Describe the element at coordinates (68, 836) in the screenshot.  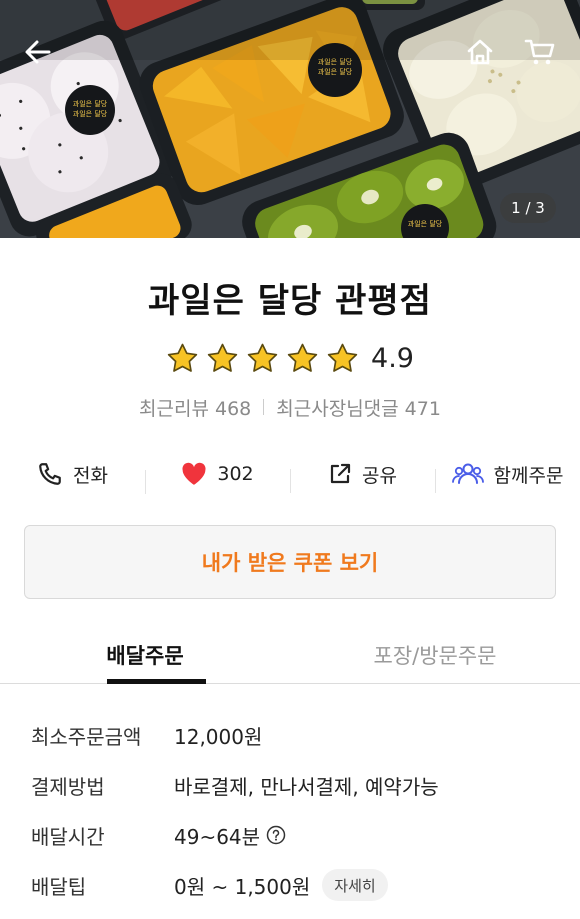
I see `delivery-time-label: 배달시간` at that location.